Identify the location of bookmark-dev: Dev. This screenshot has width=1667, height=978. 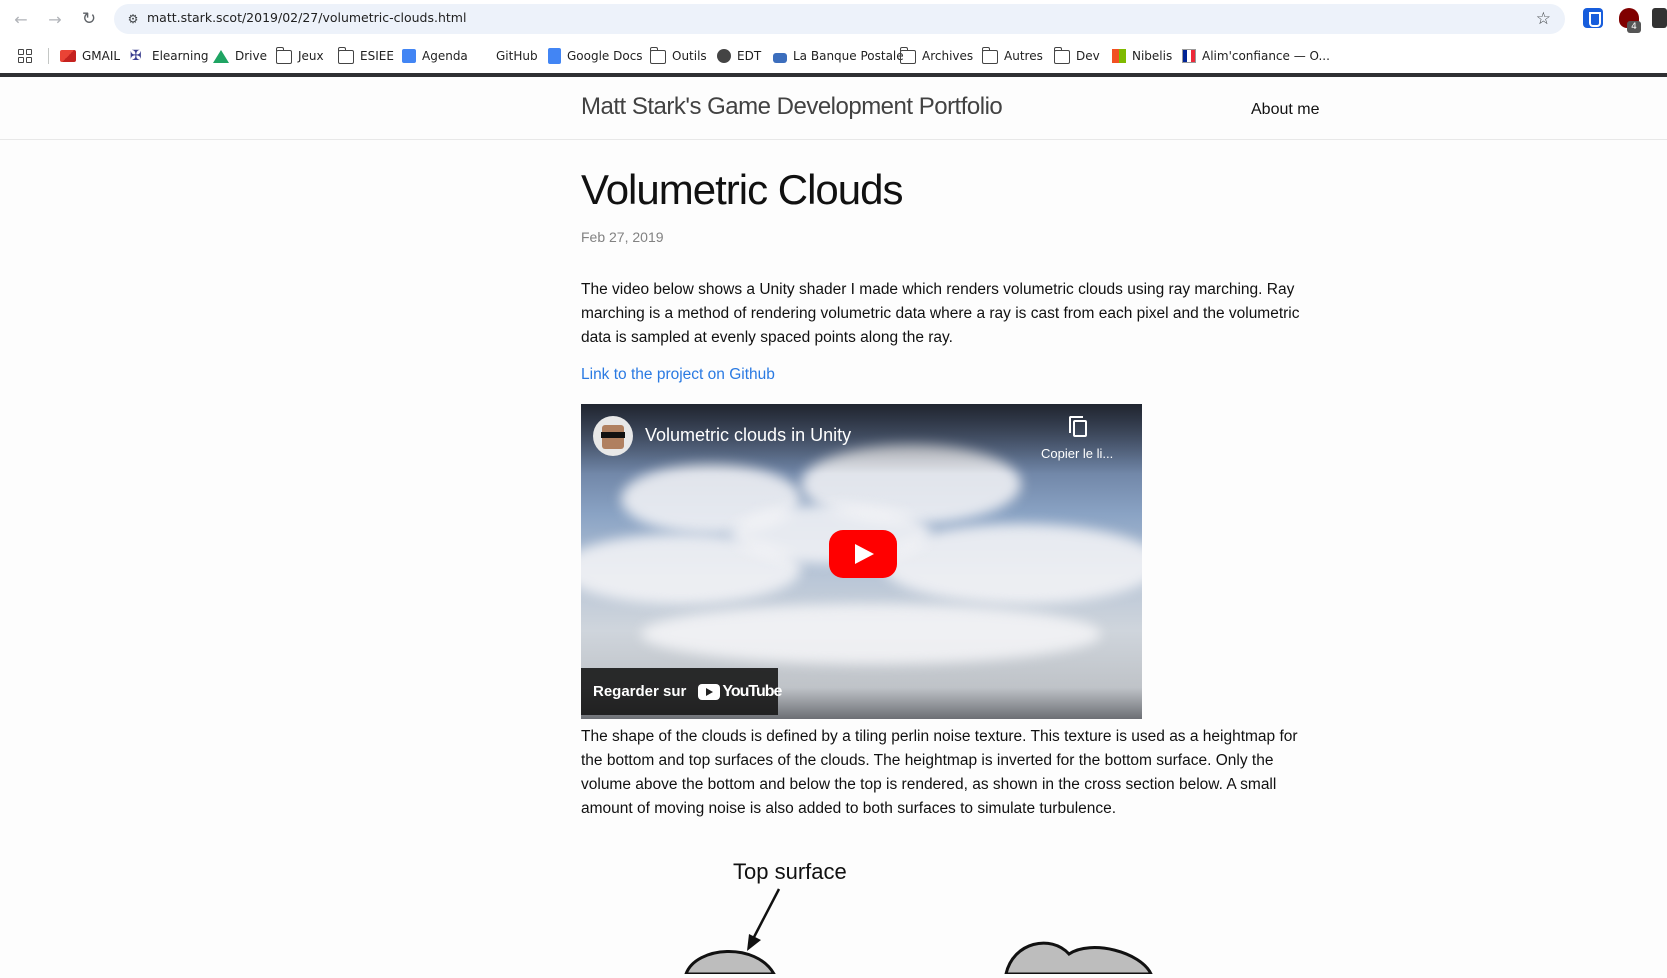
(1076, 56).